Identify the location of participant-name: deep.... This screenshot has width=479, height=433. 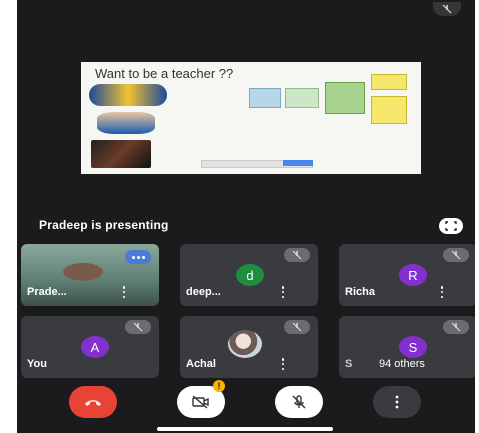
(203, 292).